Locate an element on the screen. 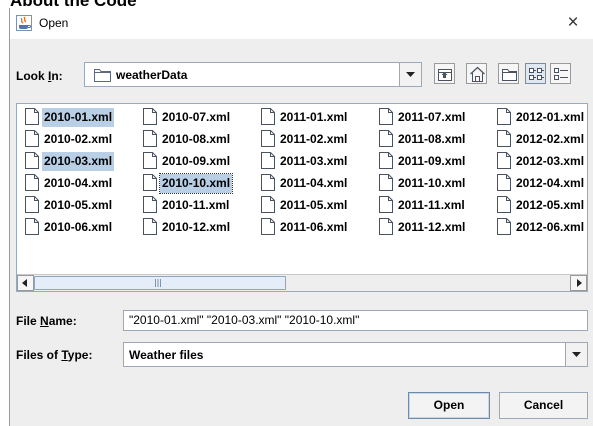 The width and height of the screenshot is (593, 426). file-item: 2010-08.xml is located at coordinates (199, 139).